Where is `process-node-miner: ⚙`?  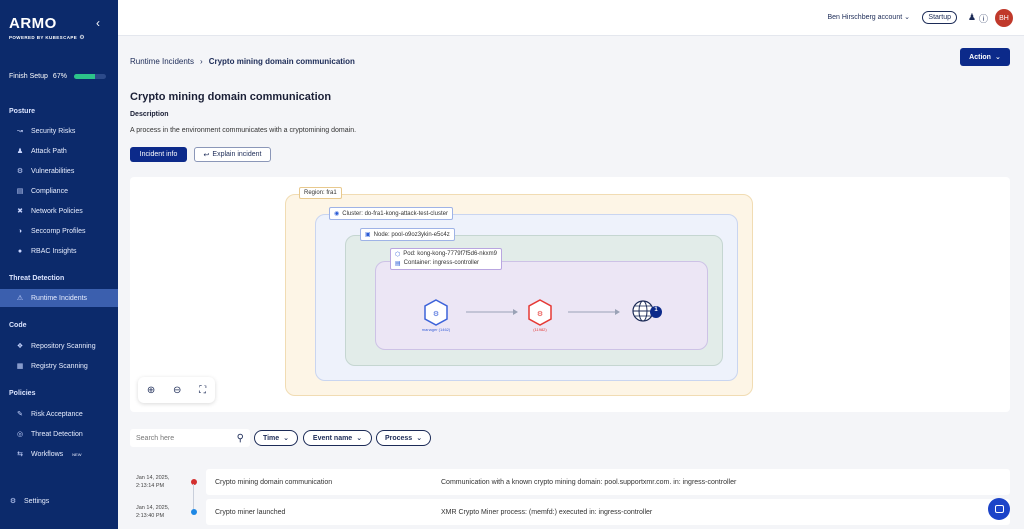 process-node-miner: ⚙ is located at coordinates (540, 312).